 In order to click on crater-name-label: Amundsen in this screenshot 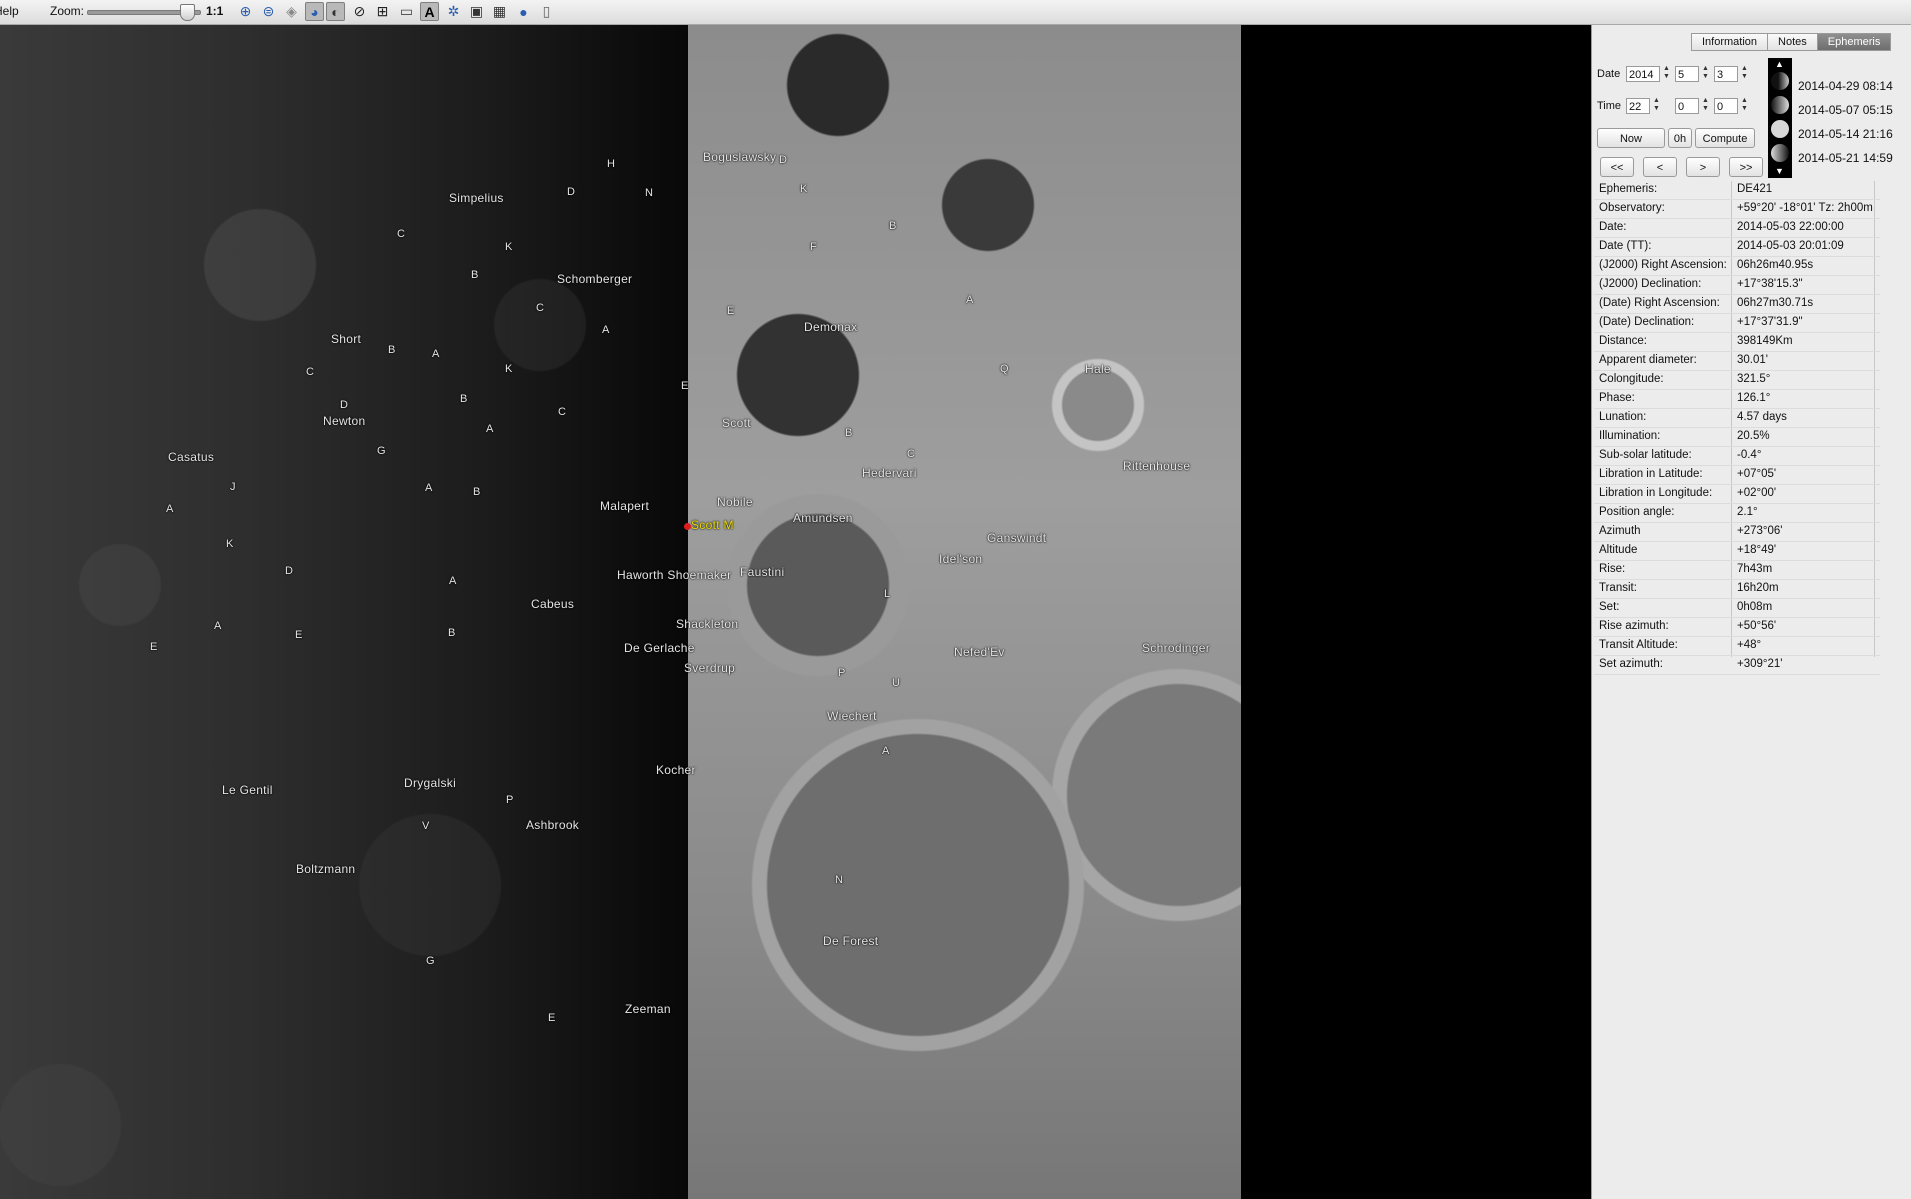, I will do `click(823, 518)`.